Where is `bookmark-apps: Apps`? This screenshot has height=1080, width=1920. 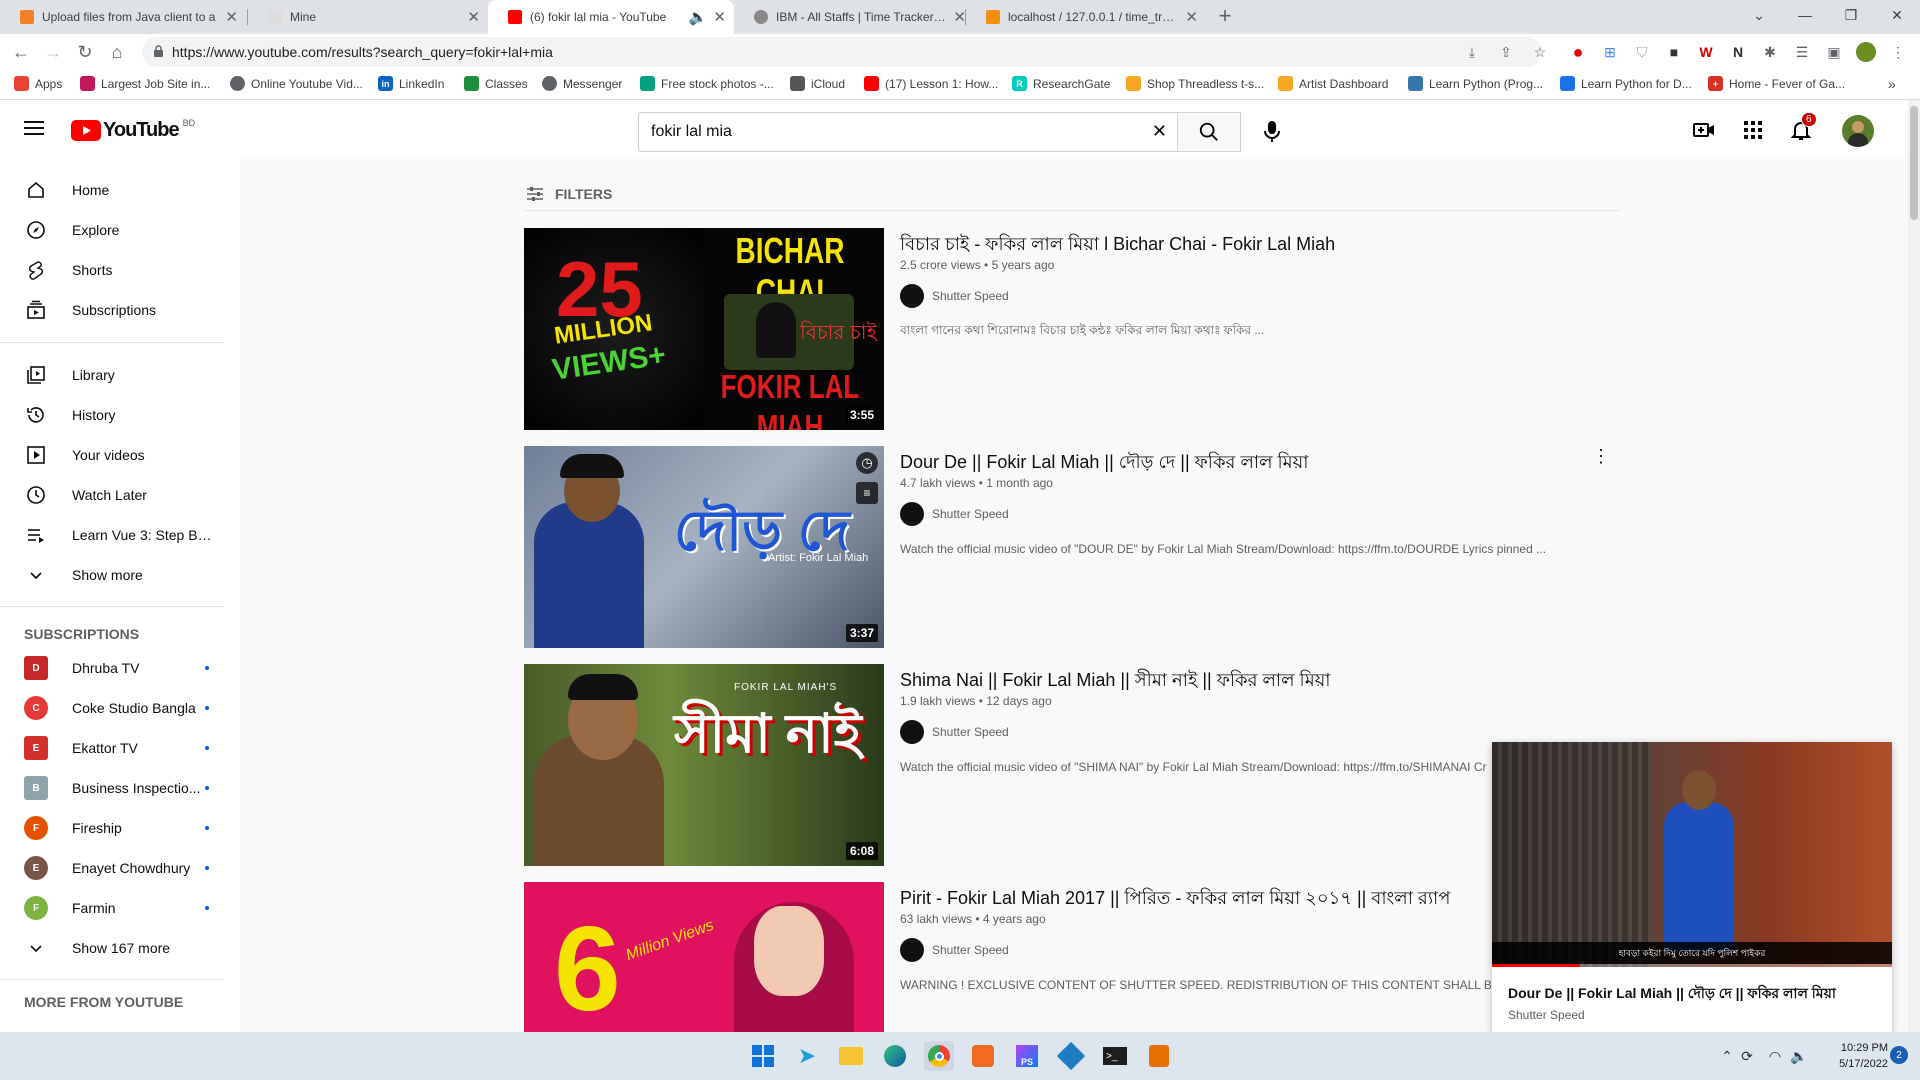 bookmark-apps: Apps is located at coordinates (38, 83).